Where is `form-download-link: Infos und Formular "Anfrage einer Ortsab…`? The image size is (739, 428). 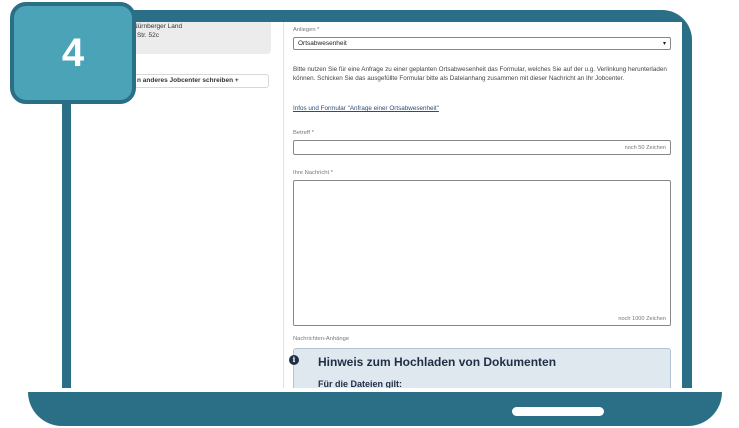
form-download-link: Infos und Formular "Anfrage einer Ortsab… is located at coordinates (366, 108).